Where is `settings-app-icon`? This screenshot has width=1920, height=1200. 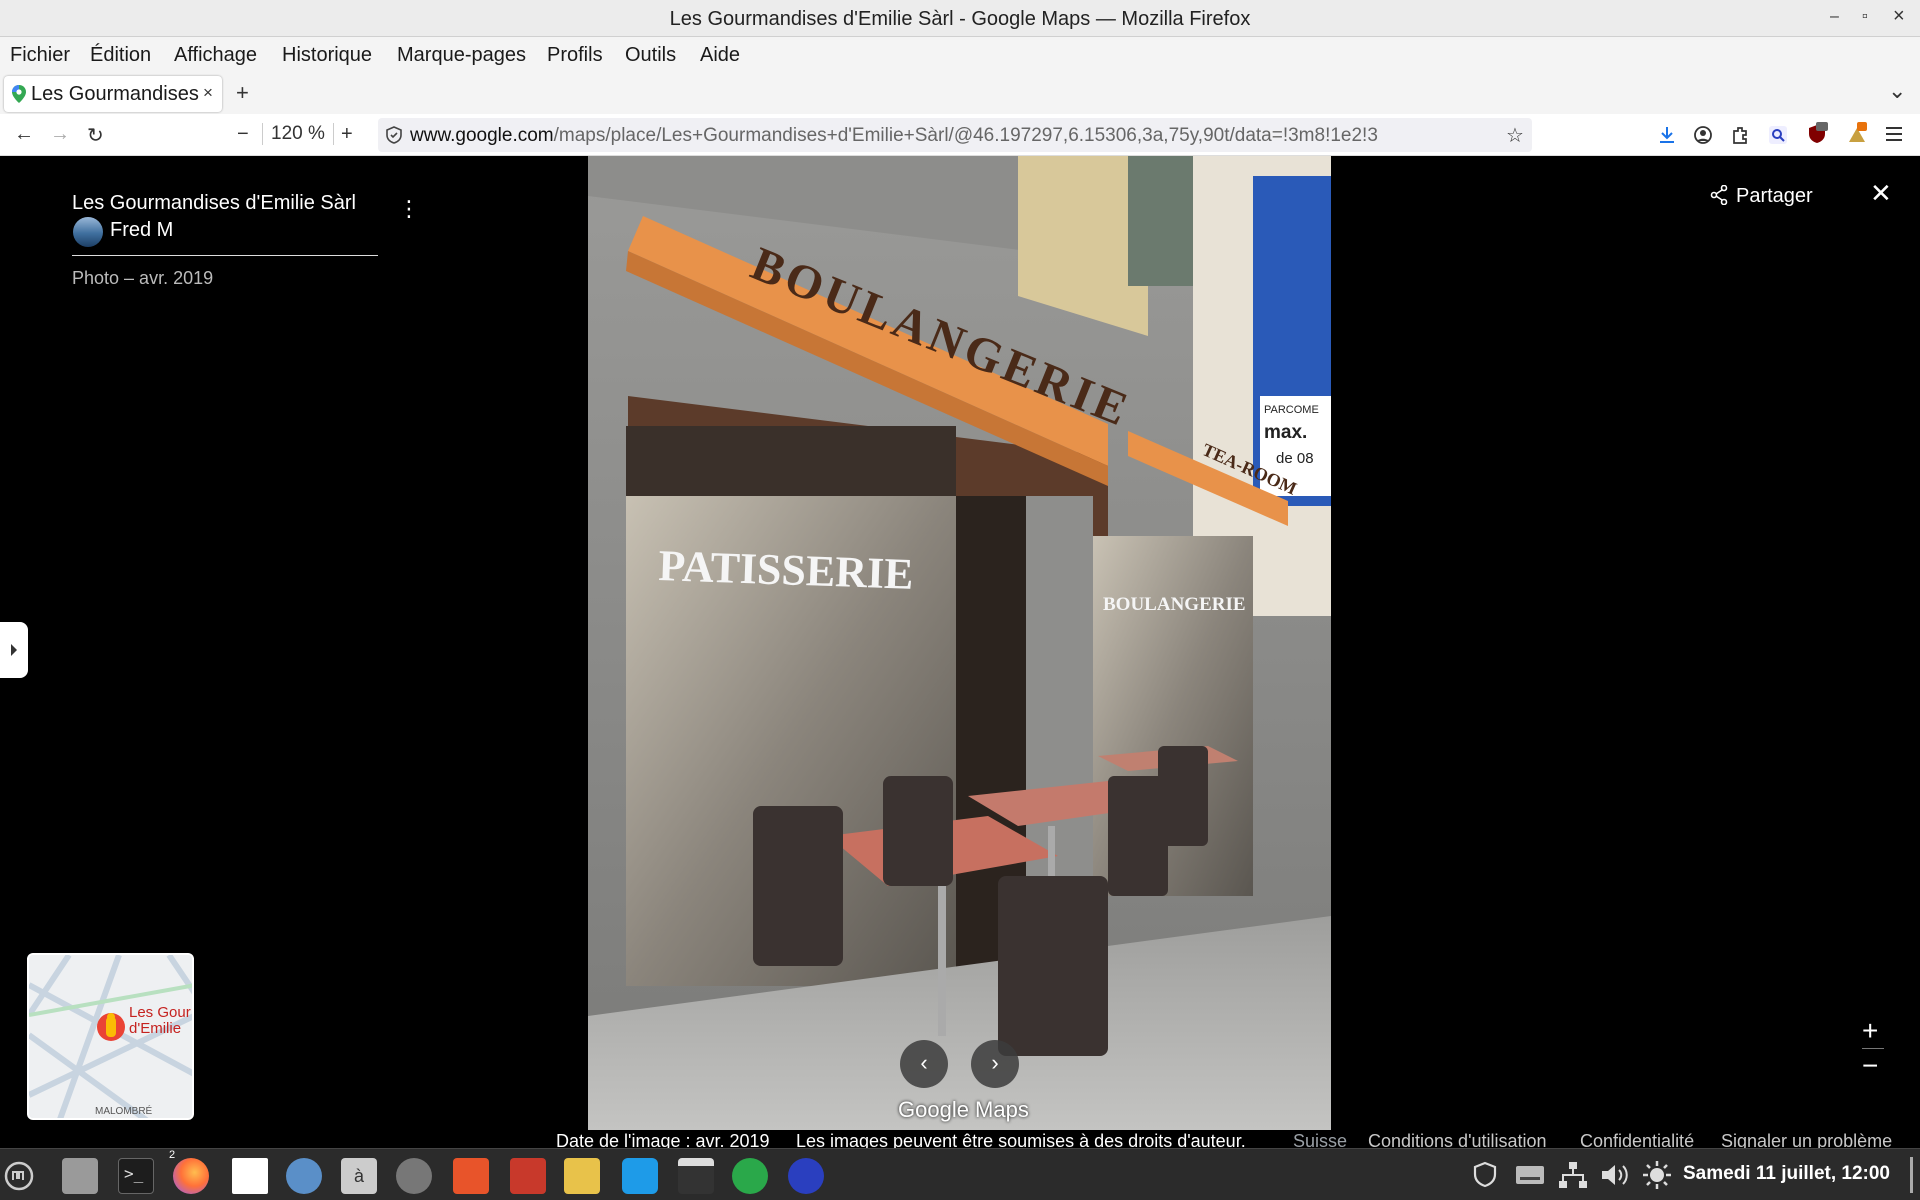 settings-app-icon is located at coordinates (304, 1176).